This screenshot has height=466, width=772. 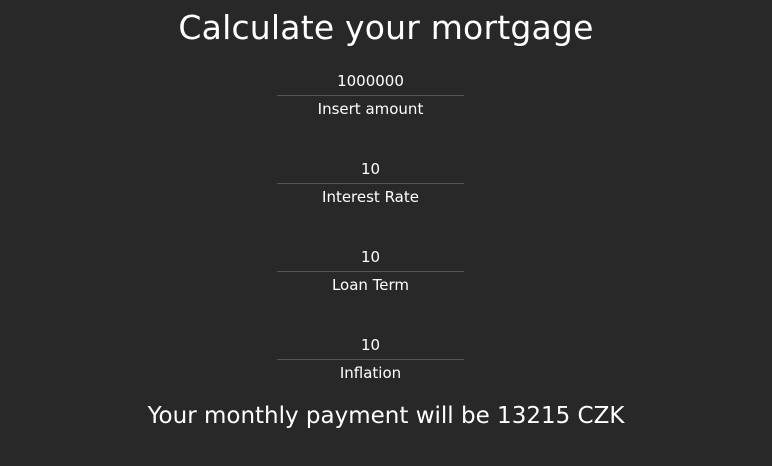 What do you see at coordinates (386, 416) in the screenshot?
I see `monthly-payment-result: Your monthly payment will be 13215 CZK` at bounding box center [386, 416].